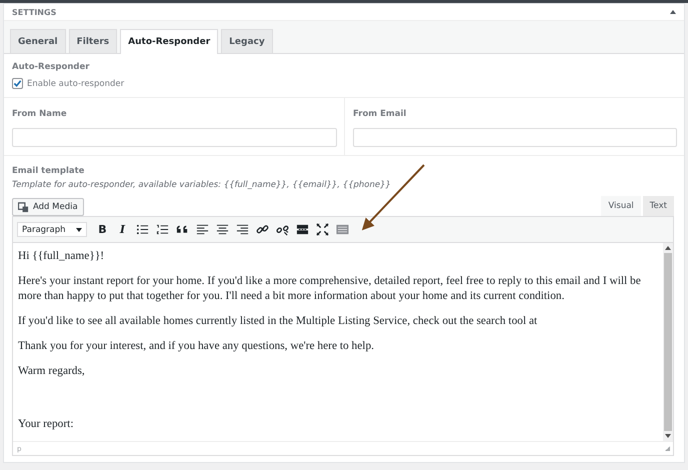 The image size is (688, 470). I want to click on paragraph: Warm regards,, so click(52, 371).